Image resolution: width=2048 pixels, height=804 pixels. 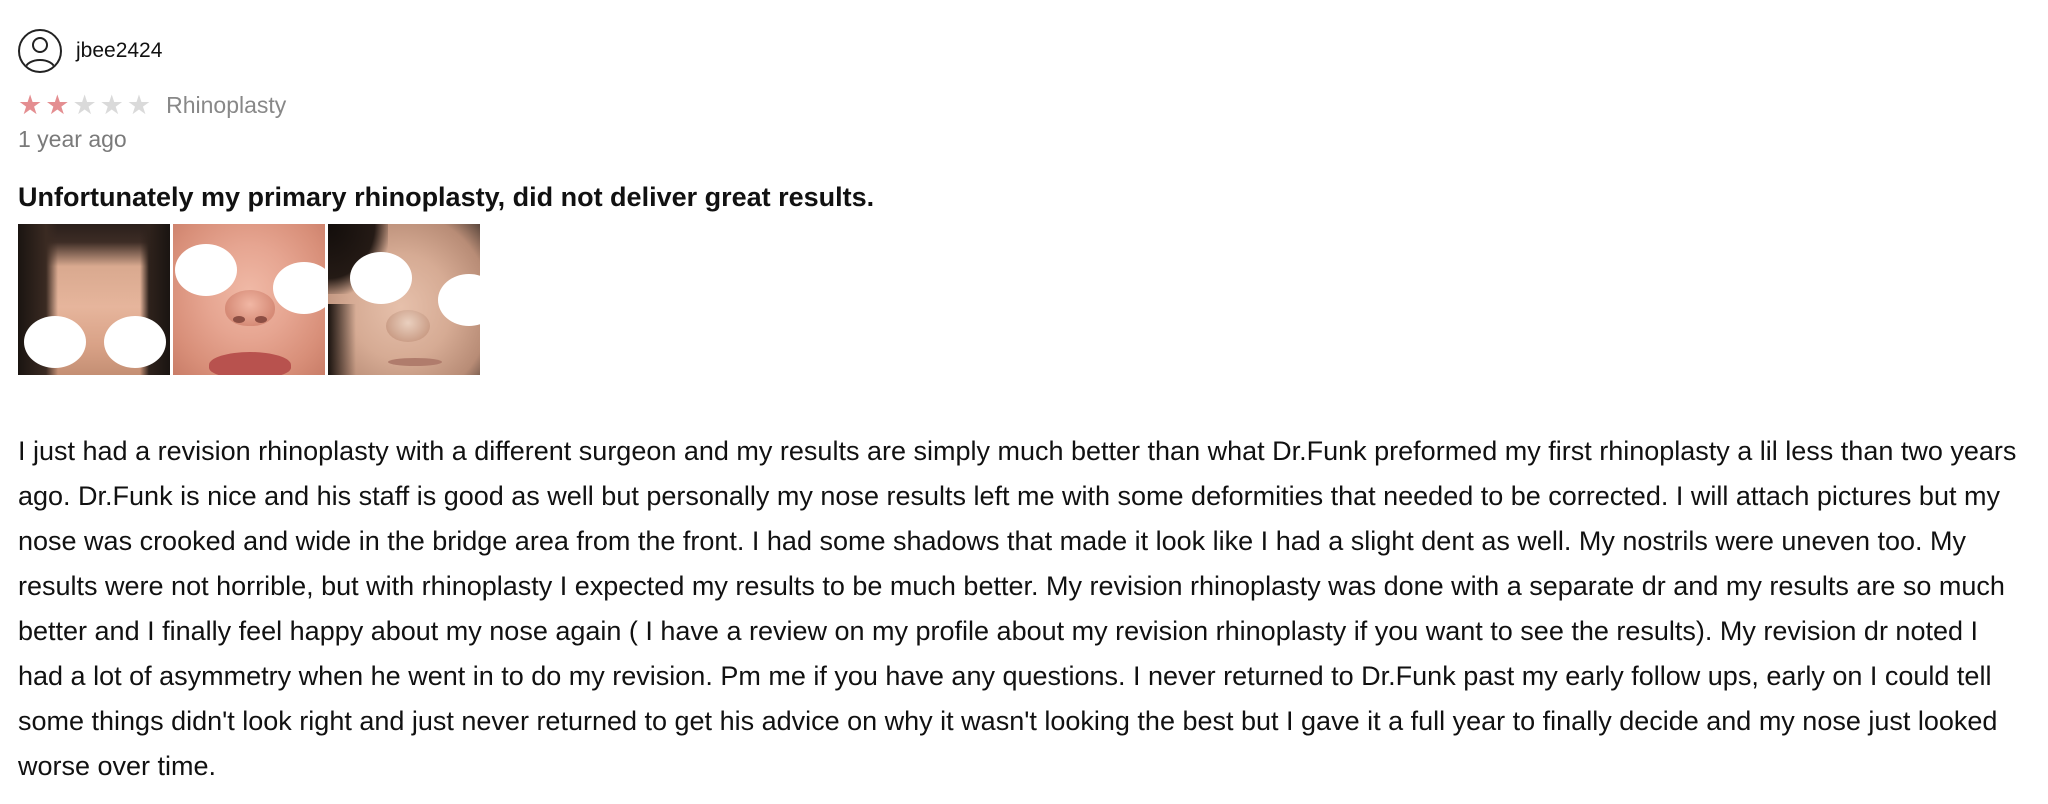 I want to click on username: jbee2424, so click(x=119, y=51).